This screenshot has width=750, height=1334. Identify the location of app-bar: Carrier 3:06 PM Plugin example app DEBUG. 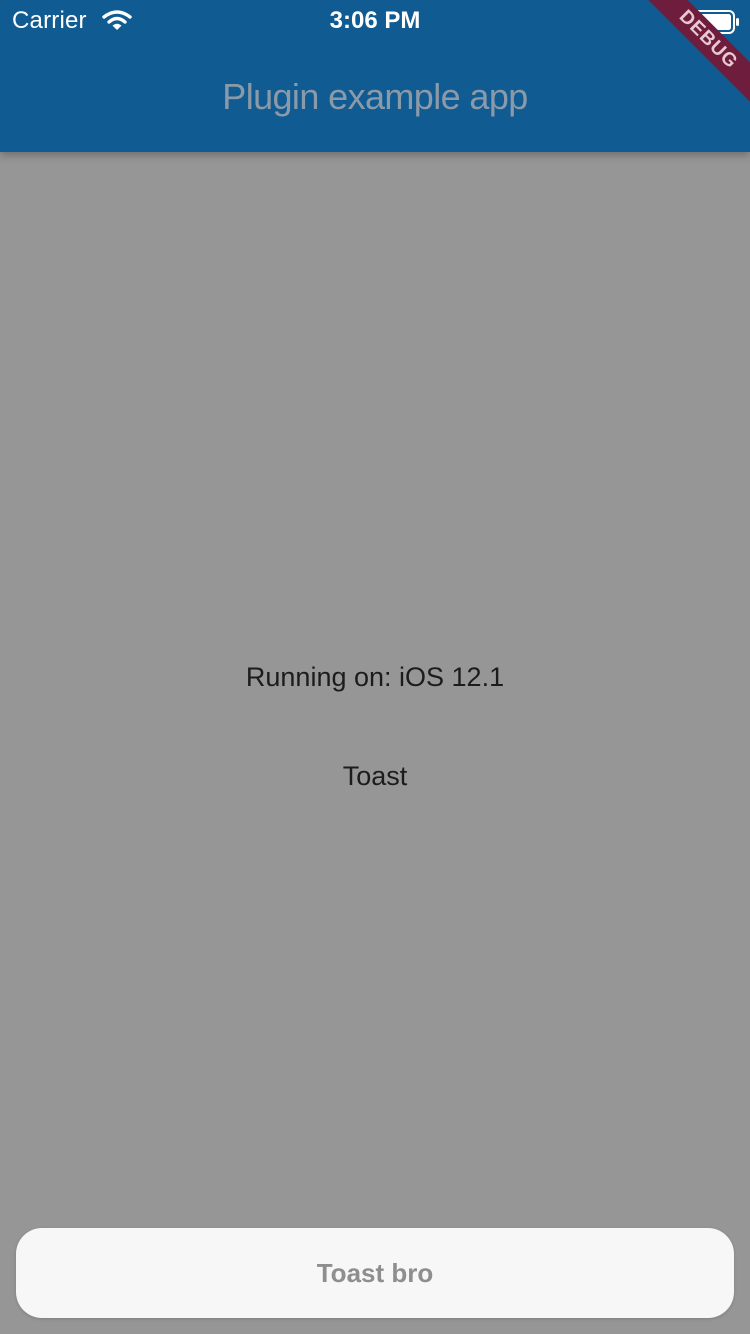
(375, 76).